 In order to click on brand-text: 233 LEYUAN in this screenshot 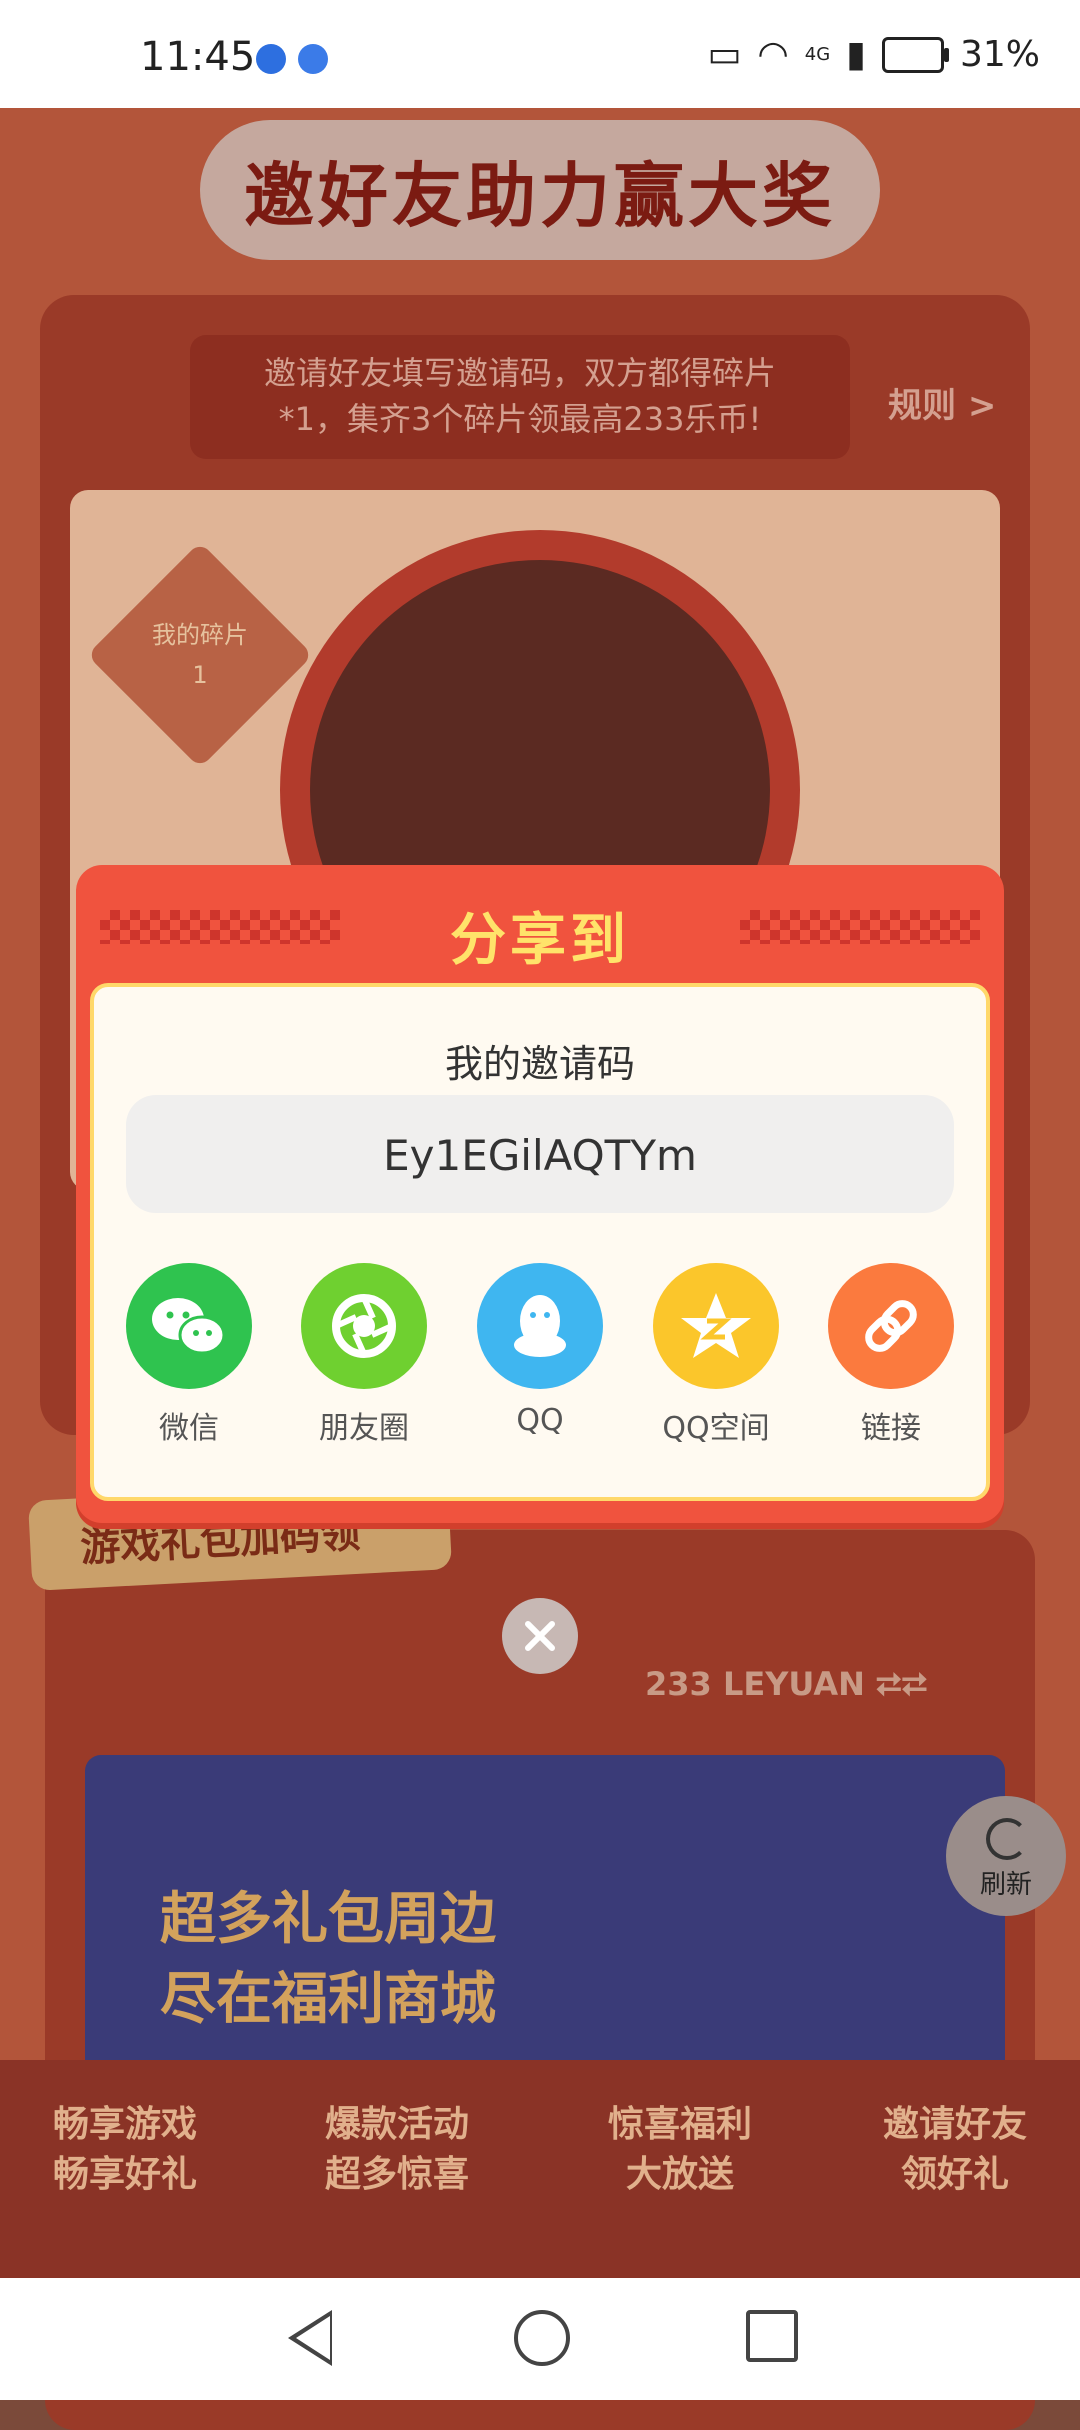, I will do `click(755, 1684)`.